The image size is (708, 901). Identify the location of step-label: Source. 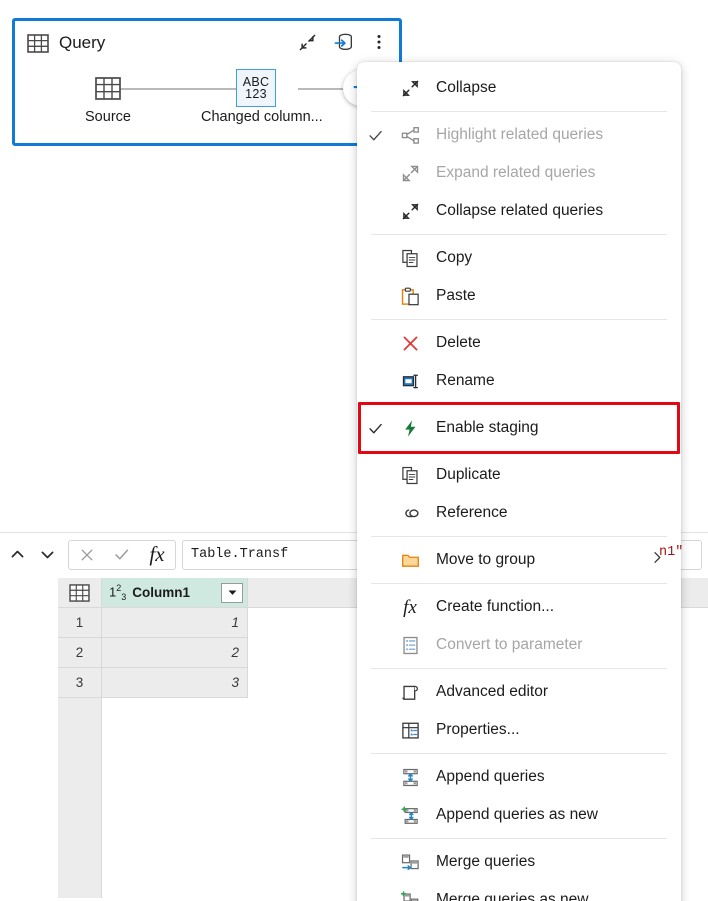
(108, 117).